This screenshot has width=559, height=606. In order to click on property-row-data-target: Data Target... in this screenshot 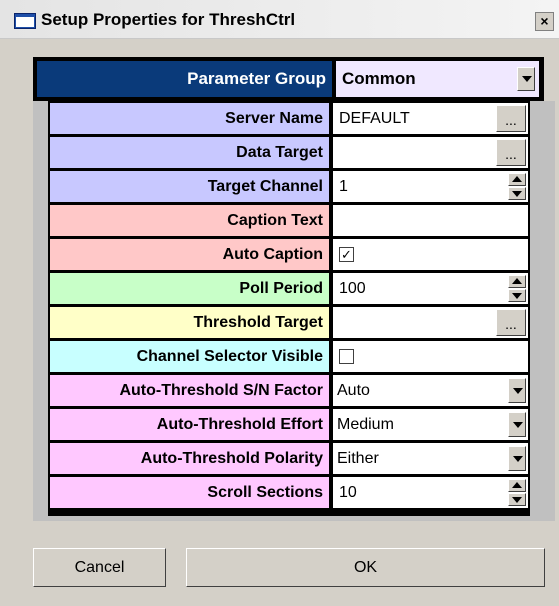, I will do `click(289, 152)`.